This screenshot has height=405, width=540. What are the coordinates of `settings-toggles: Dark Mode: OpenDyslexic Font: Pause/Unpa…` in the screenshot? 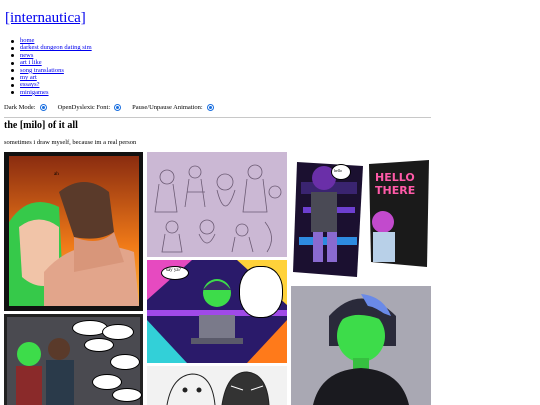 It's located at (114, 107).